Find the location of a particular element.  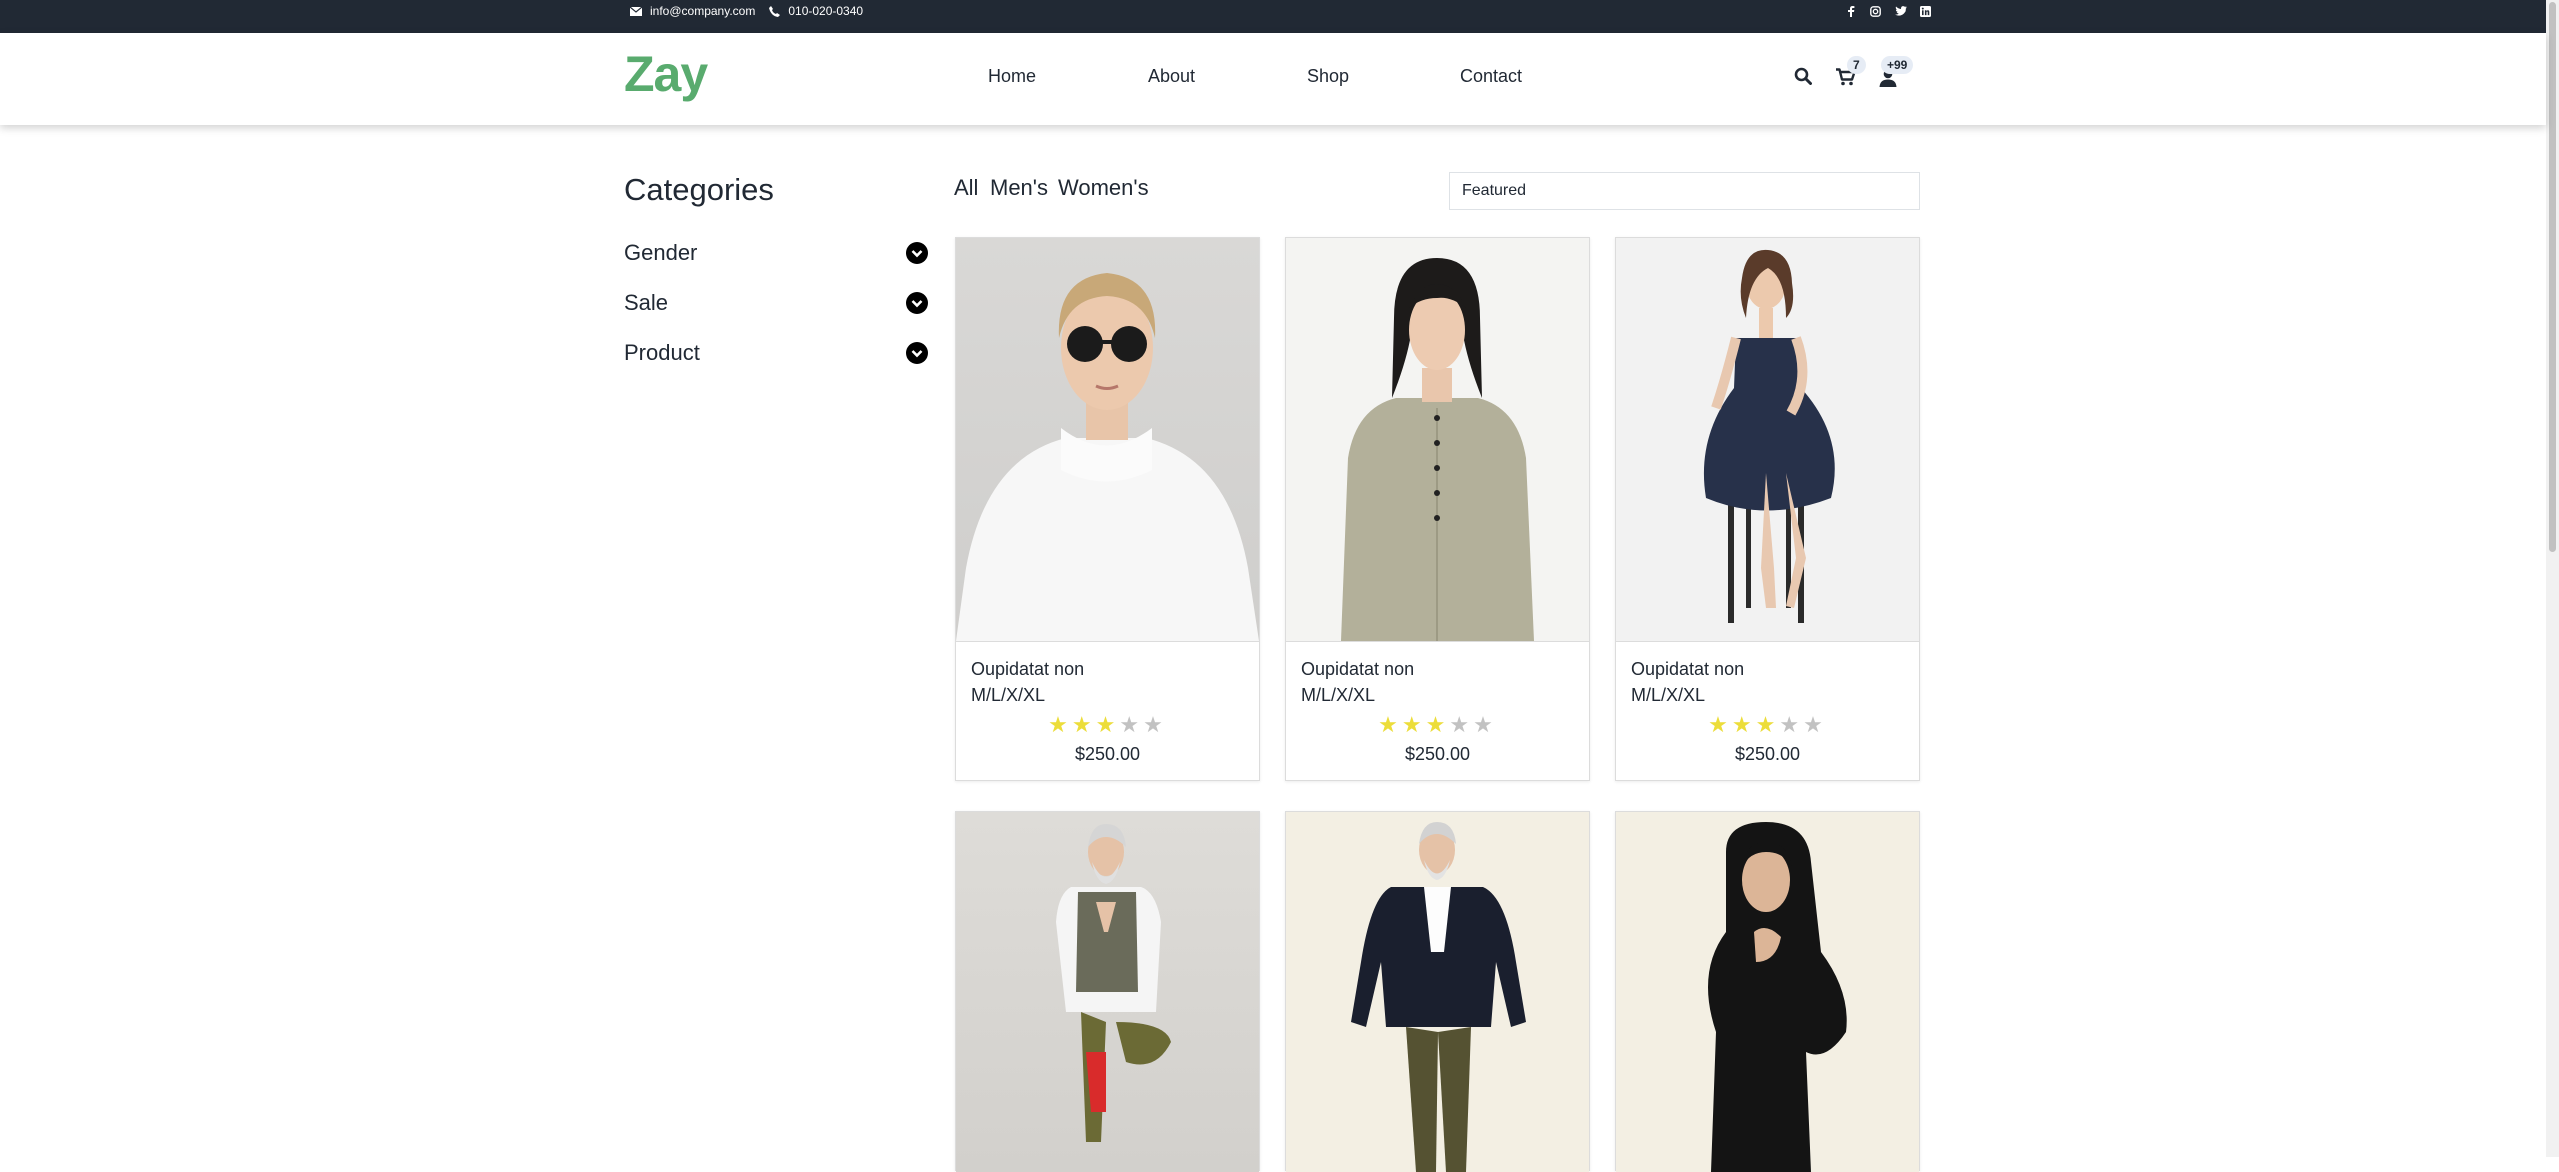

filter-tab-womens: Women's is located at coordinates (1103, 188).